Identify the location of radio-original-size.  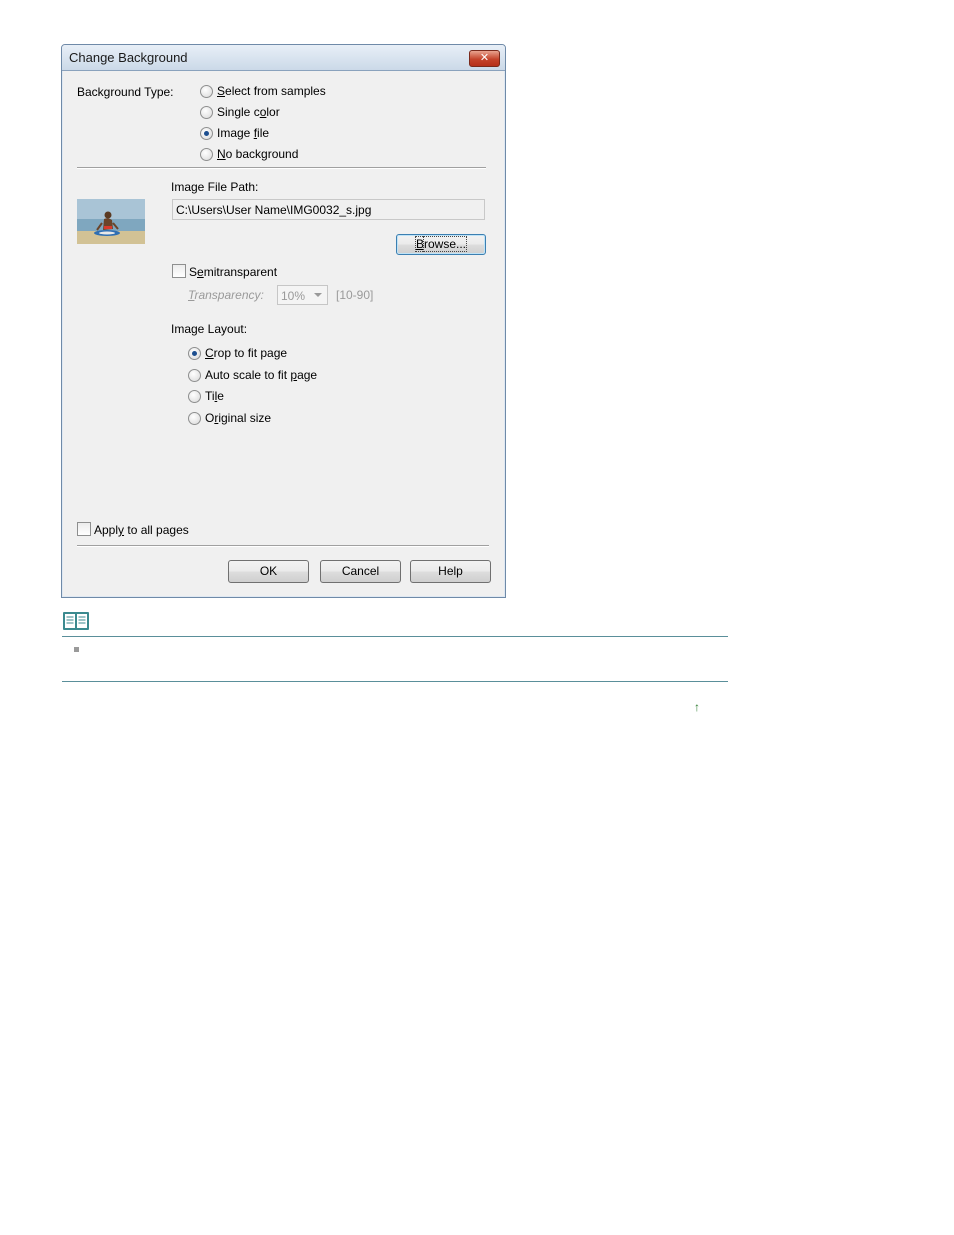
(194, 418).